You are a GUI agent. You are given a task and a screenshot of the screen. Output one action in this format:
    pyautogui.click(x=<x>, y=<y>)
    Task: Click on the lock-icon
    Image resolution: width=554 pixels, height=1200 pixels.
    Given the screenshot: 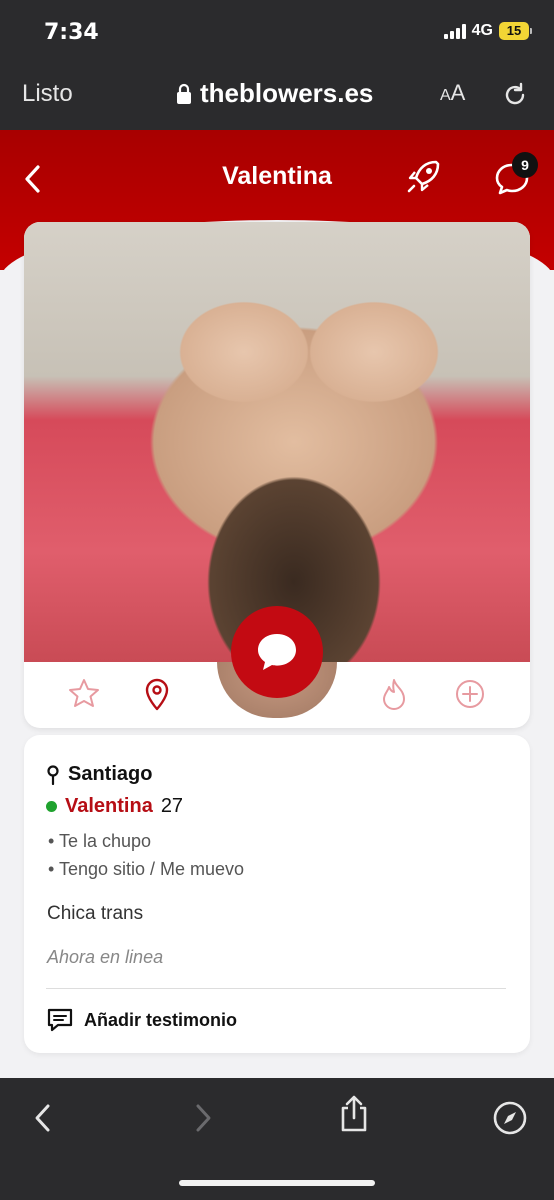 What is the action you would take?
    pyautogui.click(x=184, y=93)
    